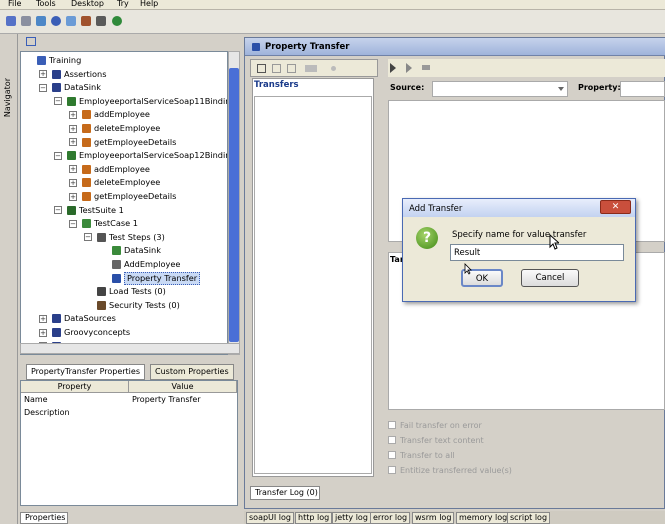 The width and height of the screenshot is (665, 524). I want to click on entitize-checkbox: Entitize transferred value(s), so click(450, 470).